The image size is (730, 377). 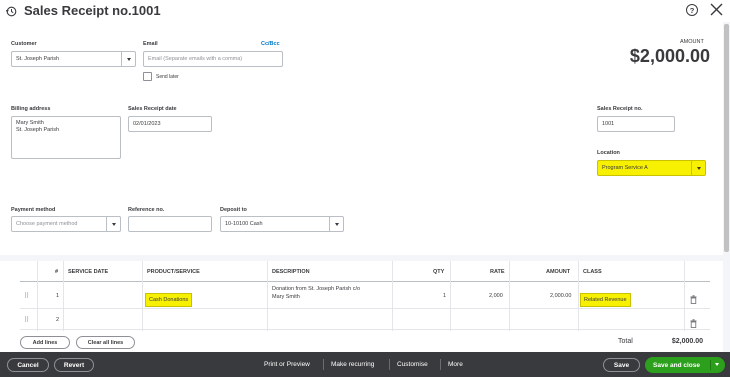 What do you see at coordinates (73, 59) in the screenshot?
I see `customer-select: St. Joseph Parish` at bounding box center [73, 59].